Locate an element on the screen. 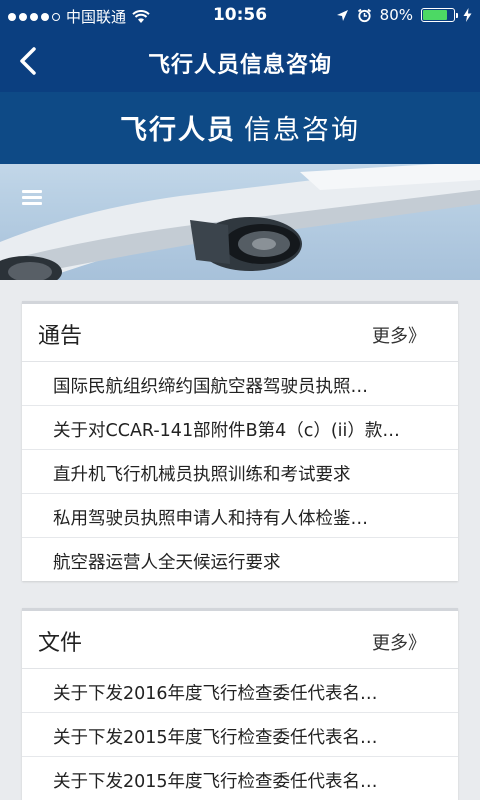  menu-icon is located at coordinates (32, 198).